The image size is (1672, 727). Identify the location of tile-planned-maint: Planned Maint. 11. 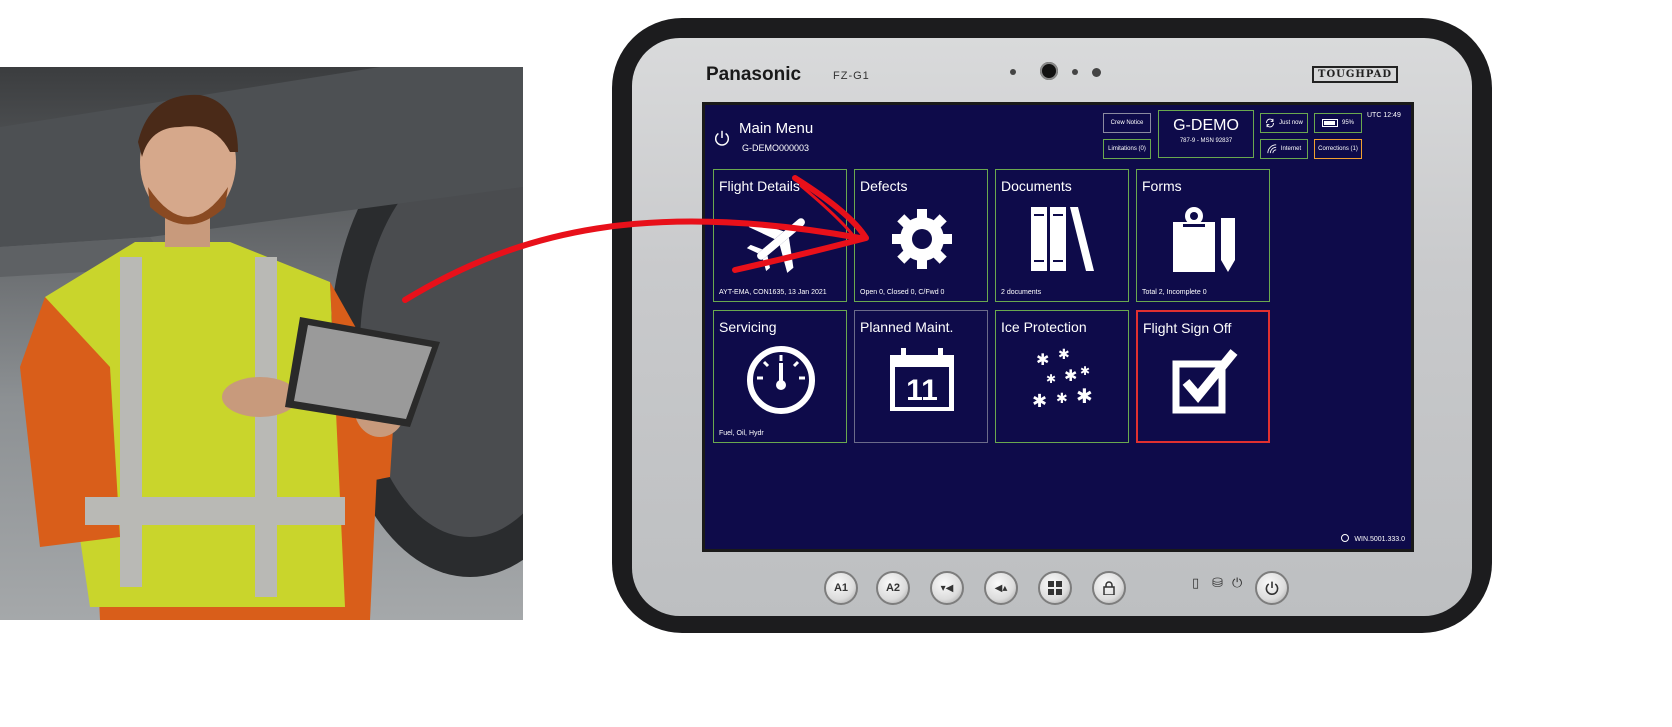
(921, 376).